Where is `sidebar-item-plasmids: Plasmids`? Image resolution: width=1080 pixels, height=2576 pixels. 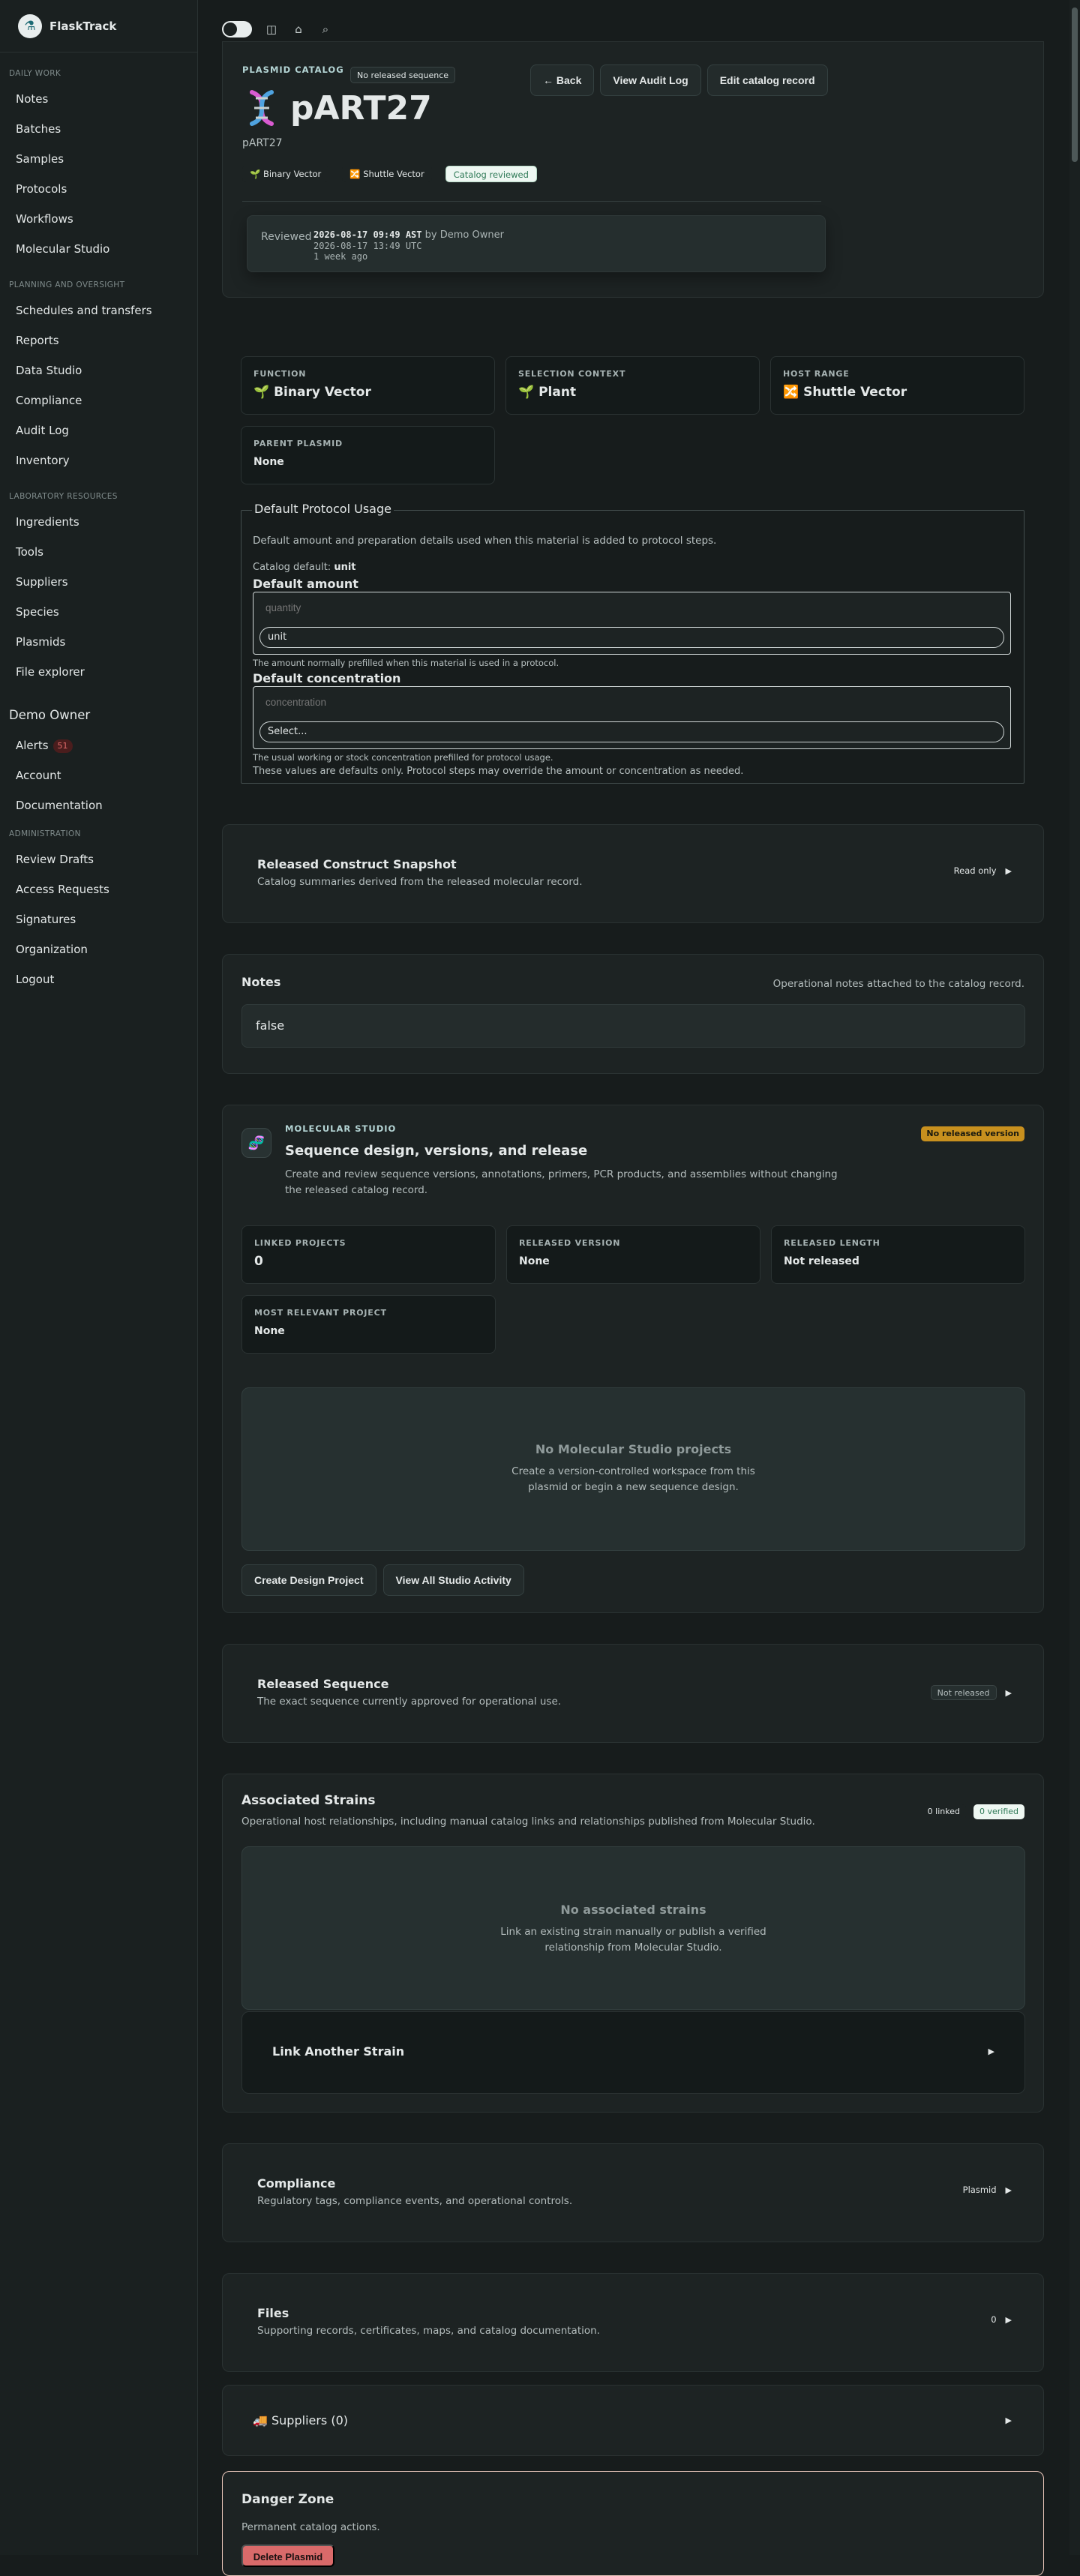
sidebar-item-plasmids: Plasmids is located at coordinates (98, 642).